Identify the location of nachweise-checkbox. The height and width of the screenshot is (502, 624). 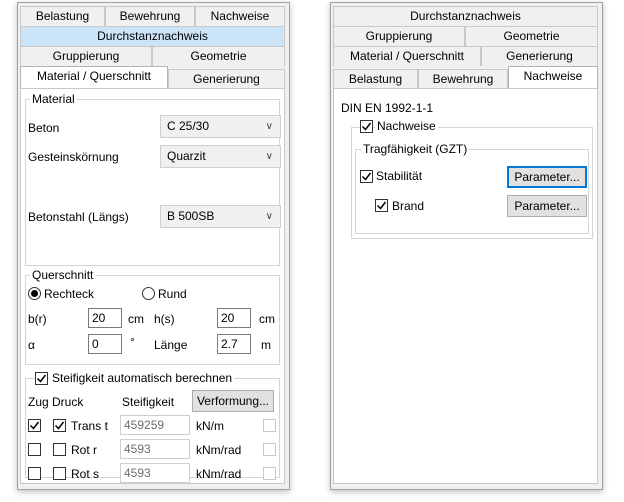
(366, 126).